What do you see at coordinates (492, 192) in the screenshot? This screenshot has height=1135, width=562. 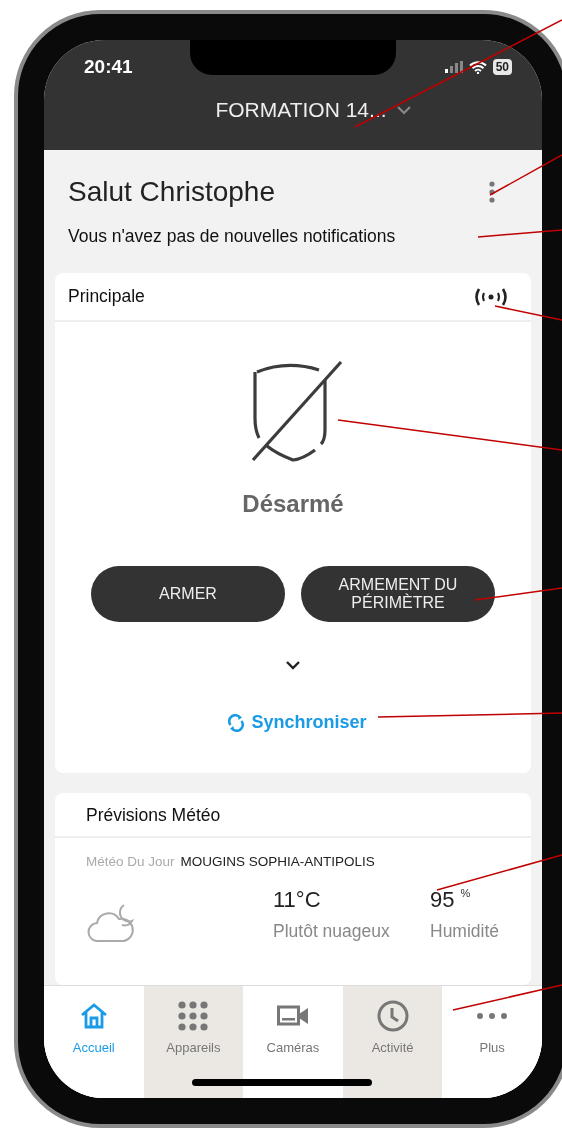 I see `more-options-icon` at bounding box center [492, 192].